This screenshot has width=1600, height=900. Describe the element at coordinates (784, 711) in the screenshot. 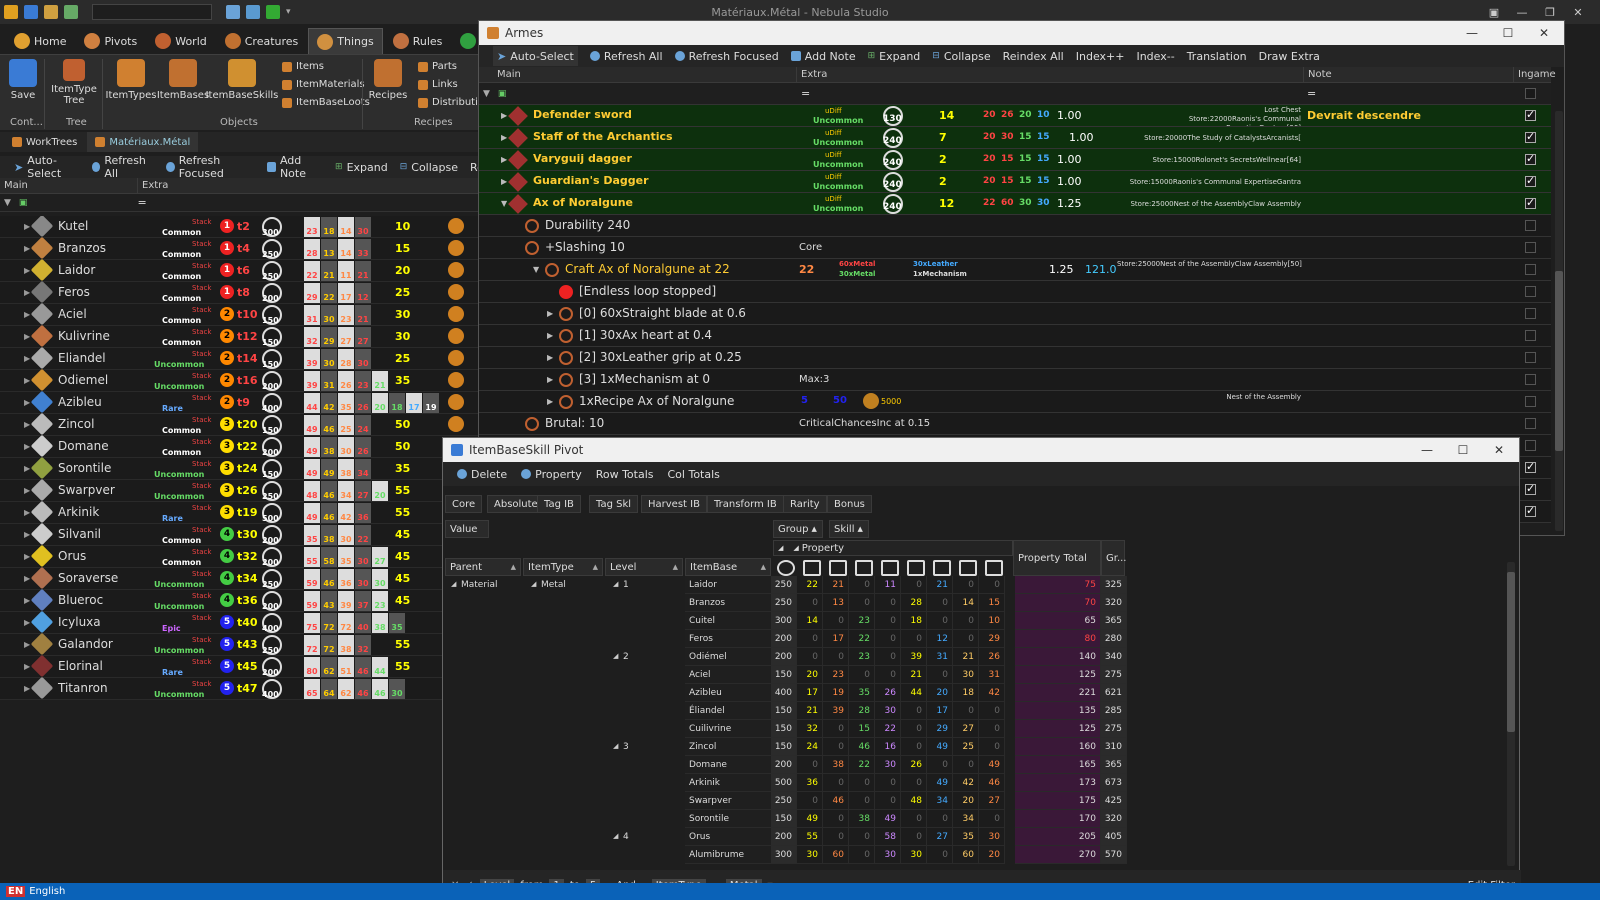

I see `skill-cell: 150` at that location.